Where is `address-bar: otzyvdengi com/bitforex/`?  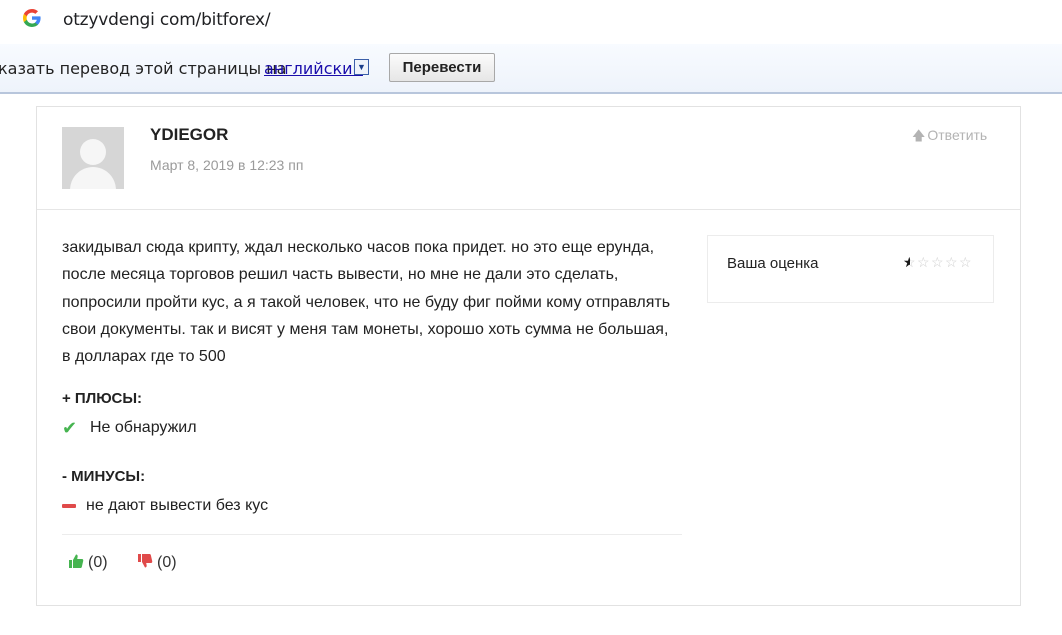
address-bar: otzyvdengi com/bitforex/ is located at coordinates (531, 22).